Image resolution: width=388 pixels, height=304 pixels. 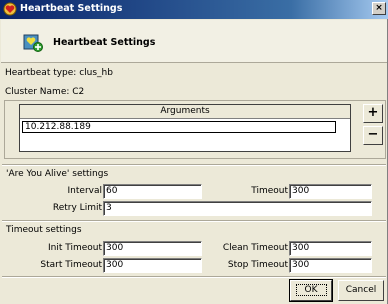 What do you see at coordinates (74, 248) in the screenshot?
I see `init-timeout-label: Init Timeout` at bounding box center [74, 248].